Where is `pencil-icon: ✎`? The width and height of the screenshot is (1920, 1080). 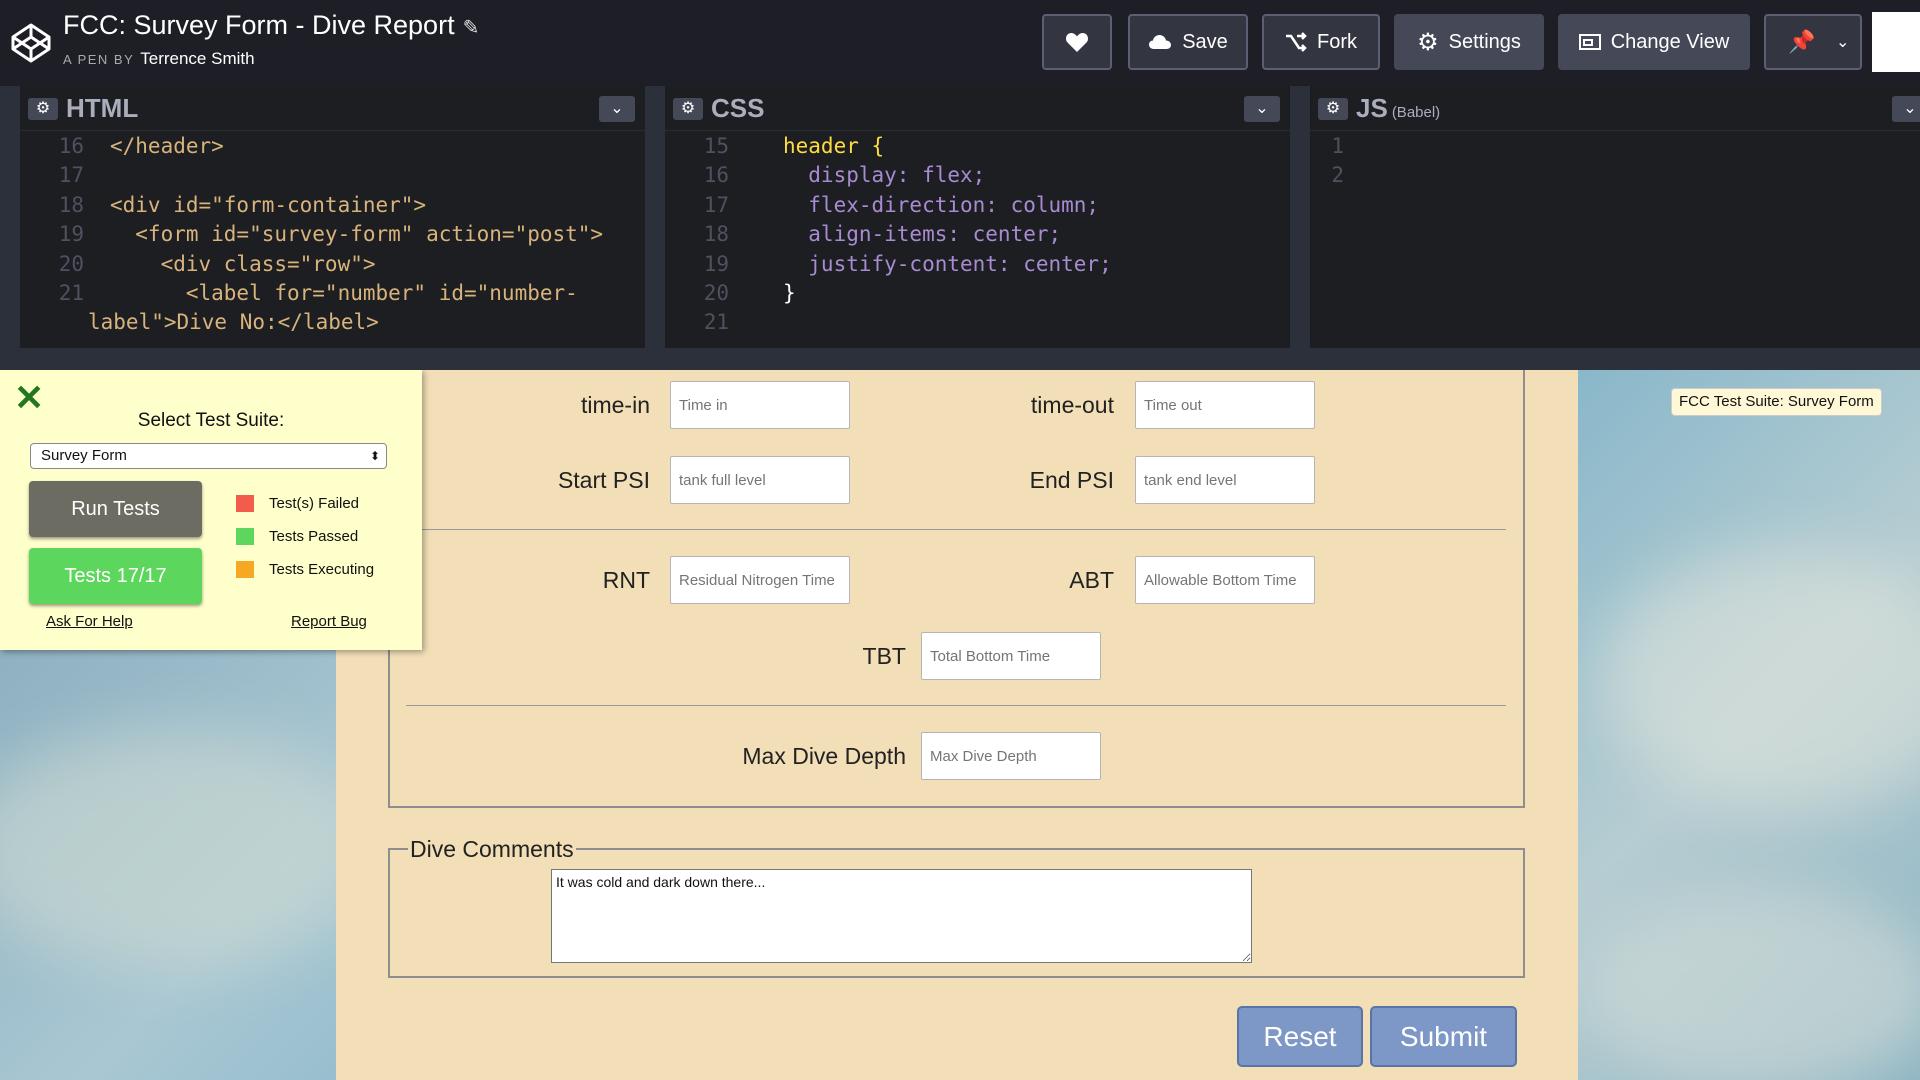 pencil-icon: ✎ is located at coordinates (471, 28).